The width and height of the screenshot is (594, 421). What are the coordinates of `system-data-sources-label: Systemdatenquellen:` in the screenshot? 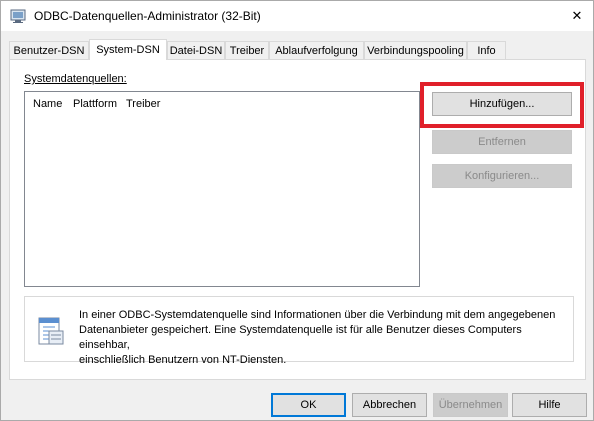 It's located at (75, 79).